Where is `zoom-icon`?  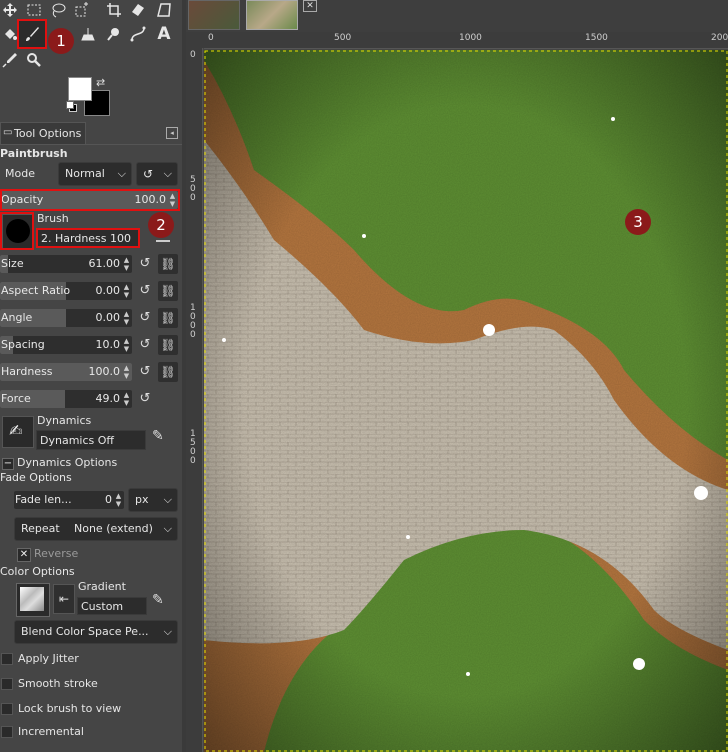
zoom-icon is located at coordinates (34, 60).